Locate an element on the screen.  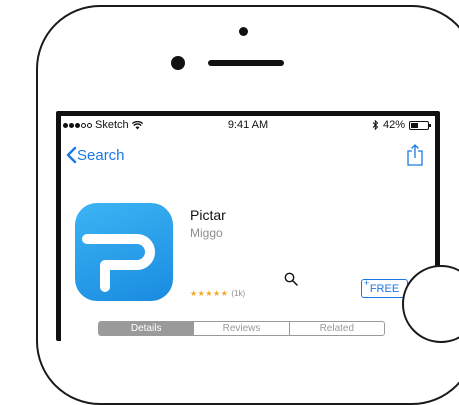
earpiece-speaker is located at coordinates (246, 63).